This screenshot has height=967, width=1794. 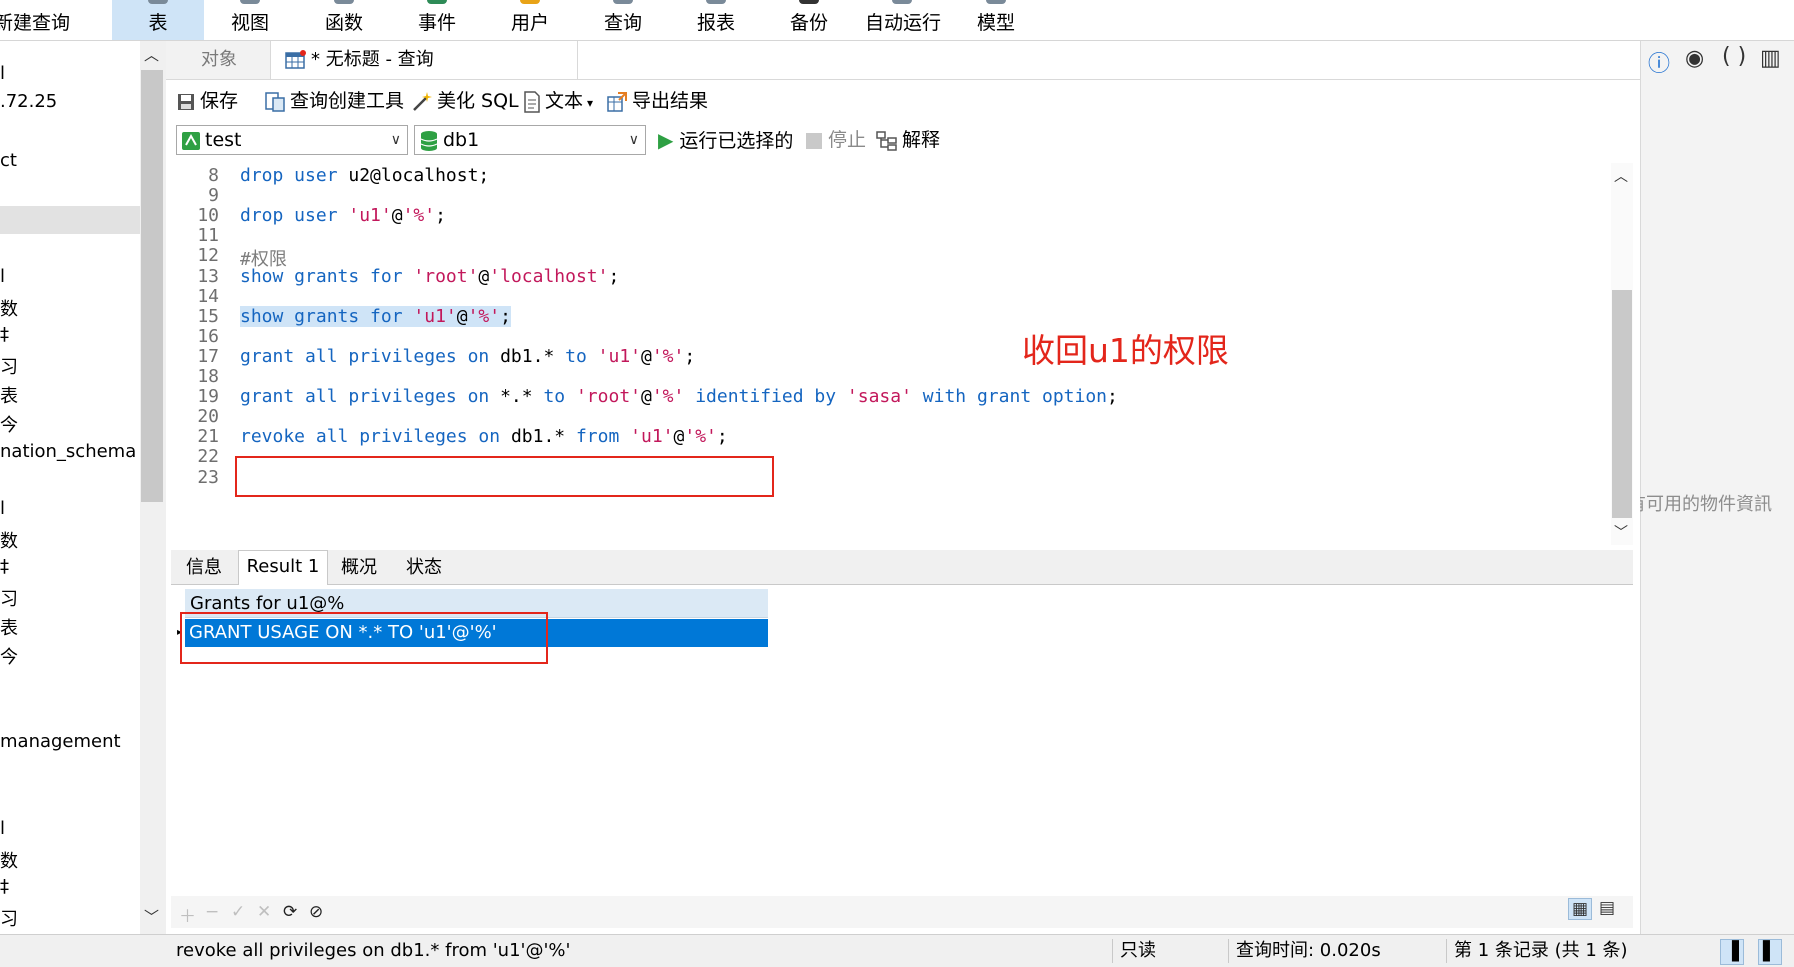 I want to click on code-line: show grants for 'u1'@'%';, so click(x=375, y=316).